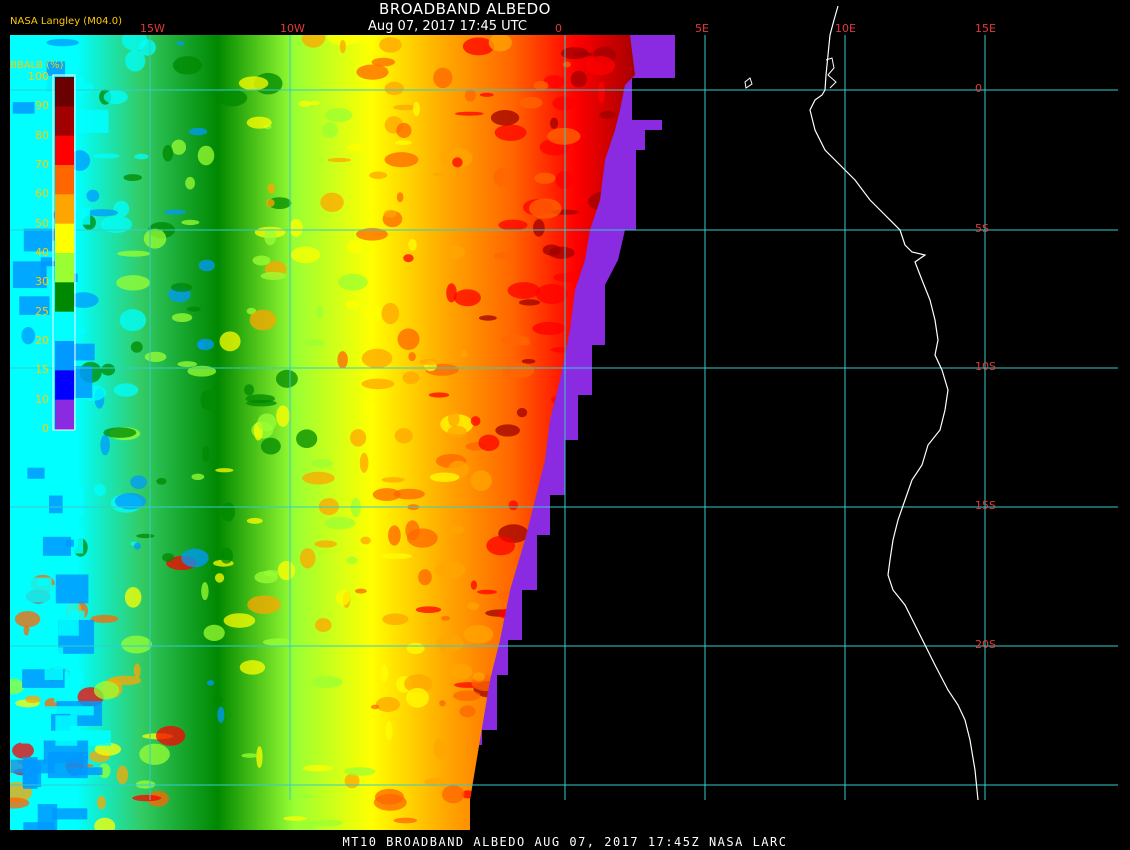  I want to click on colorbar-label: 60, so click(42, 194).